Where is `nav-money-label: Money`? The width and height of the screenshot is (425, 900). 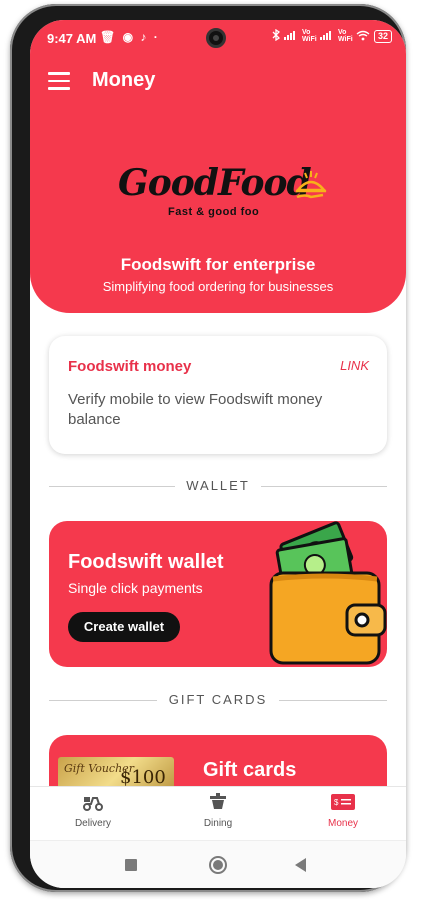 nav-money-label: Money is located at coordinates (342, 823).